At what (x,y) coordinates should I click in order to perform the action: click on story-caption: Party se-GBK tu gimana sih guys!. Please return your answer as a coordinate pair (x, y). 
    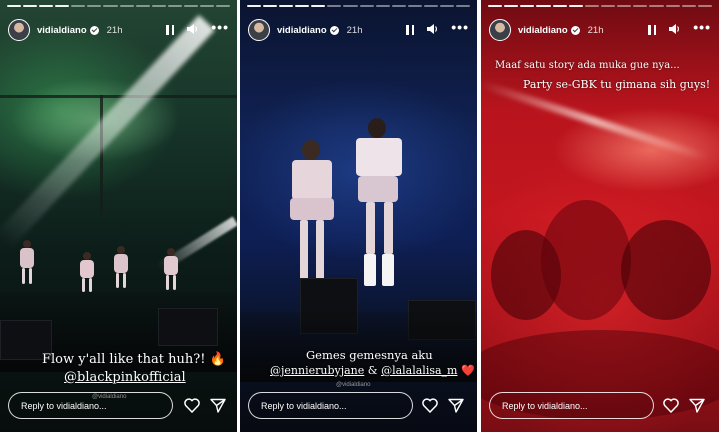
    Looking at the image, I should click on (616, 84).